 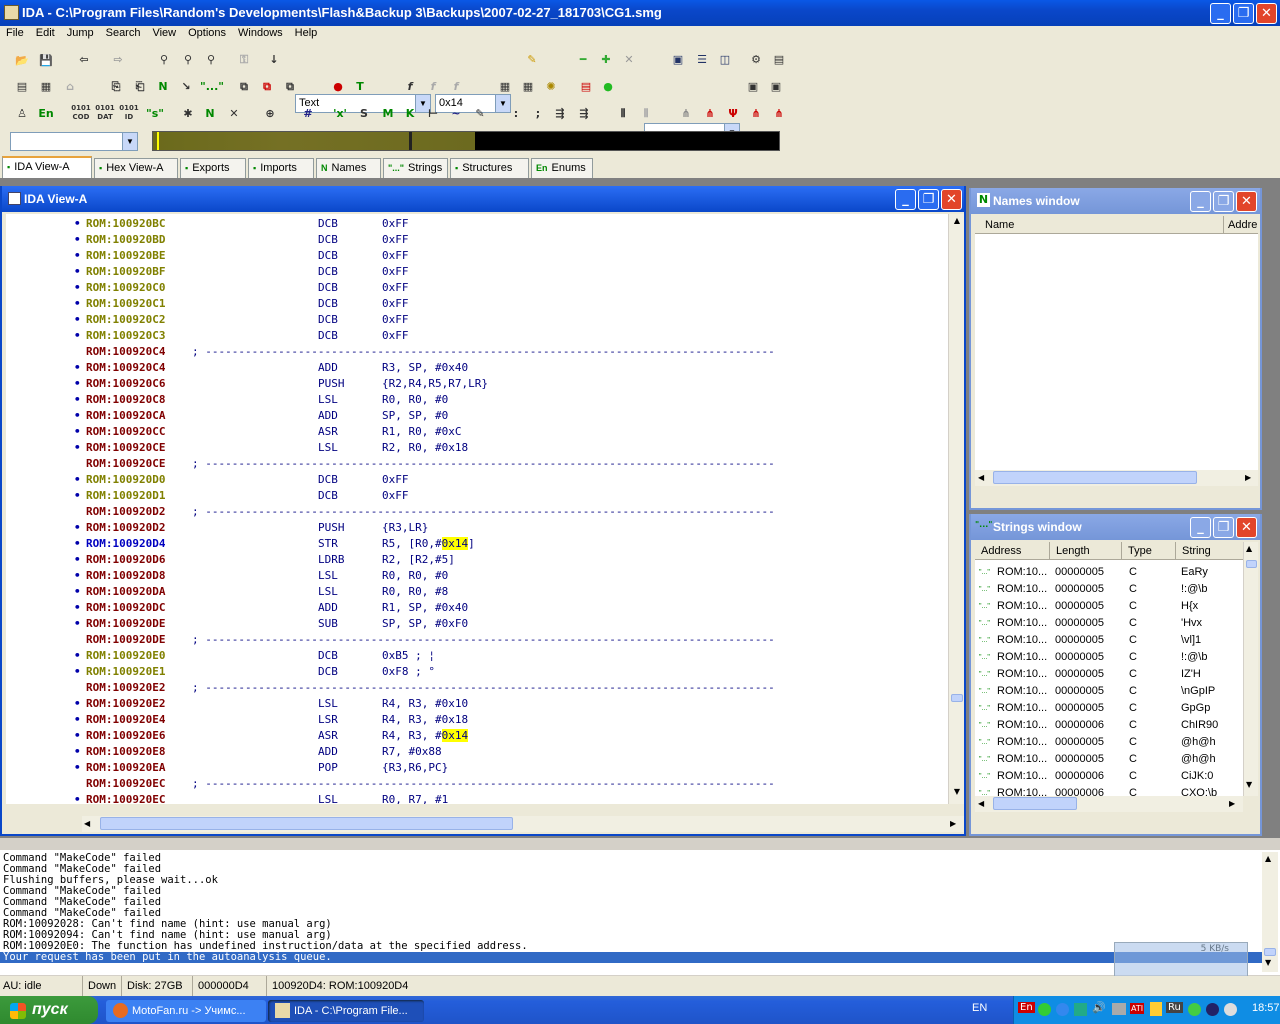 I want to click on strings-vertical-scrollbar: ▲ ▼, so click(x=1250, y=669).